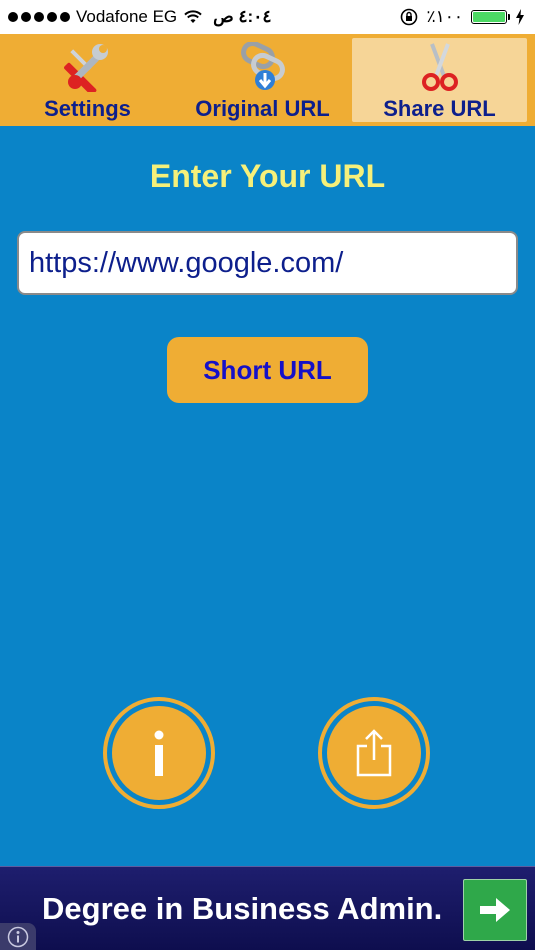 This screenshot has width=535, height=950. What do you see at coordinates (262, 108) in the screenshot?
I see `tab-original-url-label: Original URL` at bounding box center [262, 108].